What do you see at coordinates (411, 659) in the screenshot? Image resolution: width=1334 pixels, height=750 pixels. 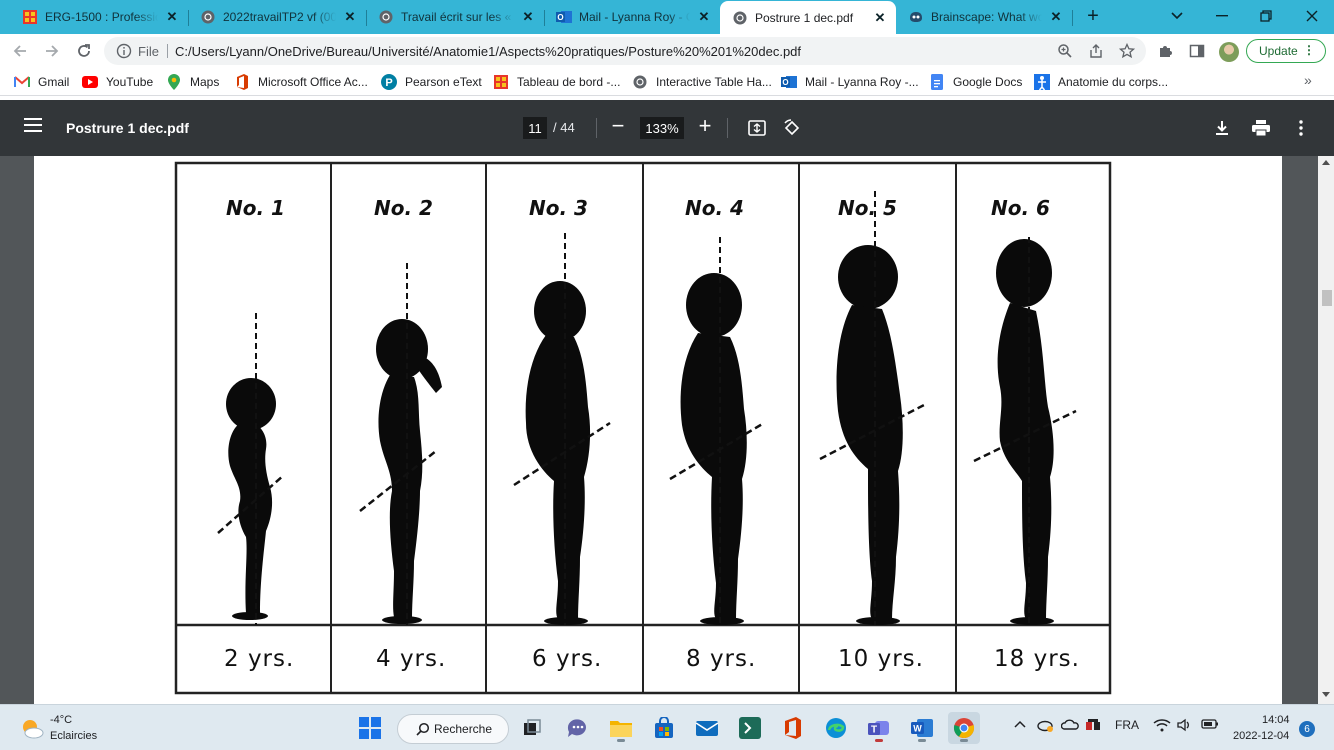 I see `age-label: 4 yrs.` at bounding box center [411, 659].